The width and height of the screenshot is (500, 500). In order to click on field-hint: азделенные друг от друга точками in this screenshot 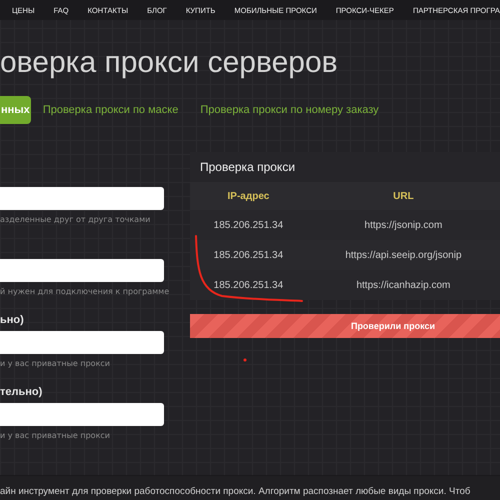, I will do `click(76, 220)`.